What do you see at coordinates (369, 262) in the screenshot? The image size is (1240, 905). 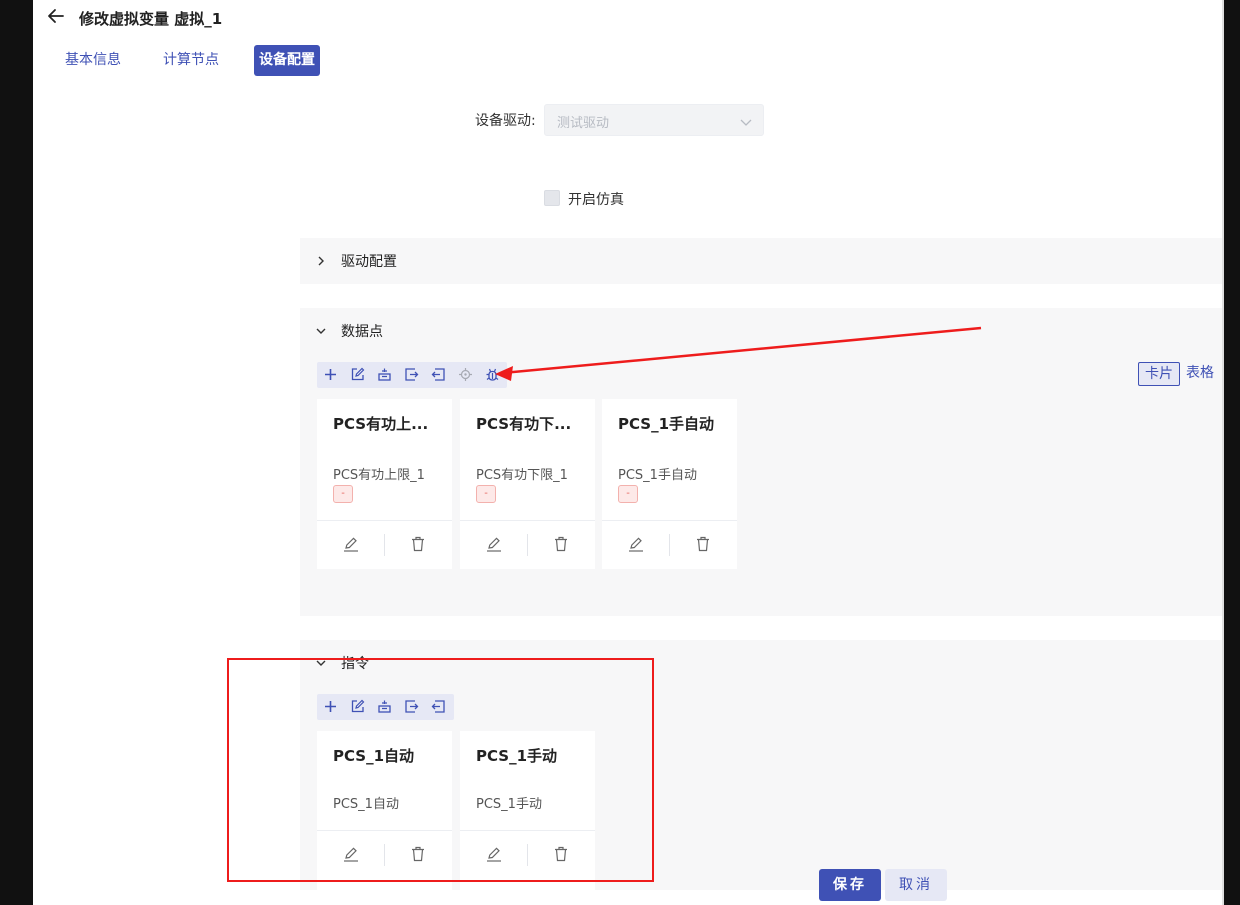 I see `driver-config-title: 驱动配置` at bounding box center [369, 262].